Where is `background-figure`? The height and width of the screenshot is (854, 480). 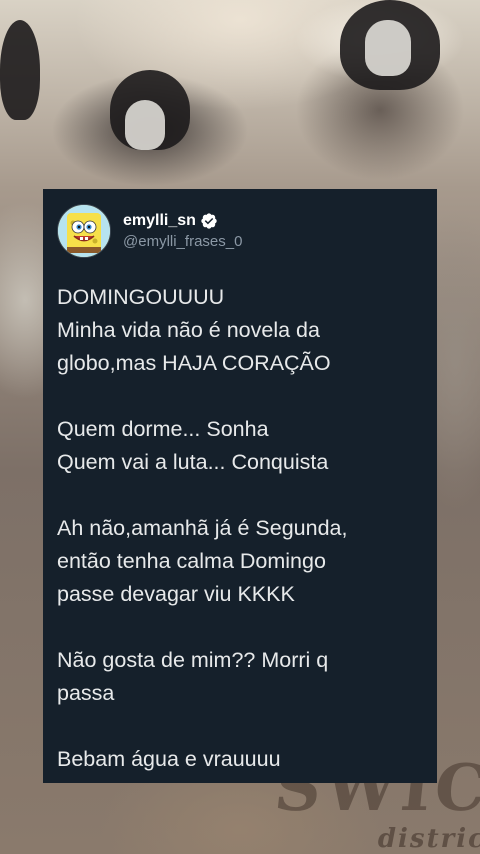
background-figure is located at coordinates (20, 70).